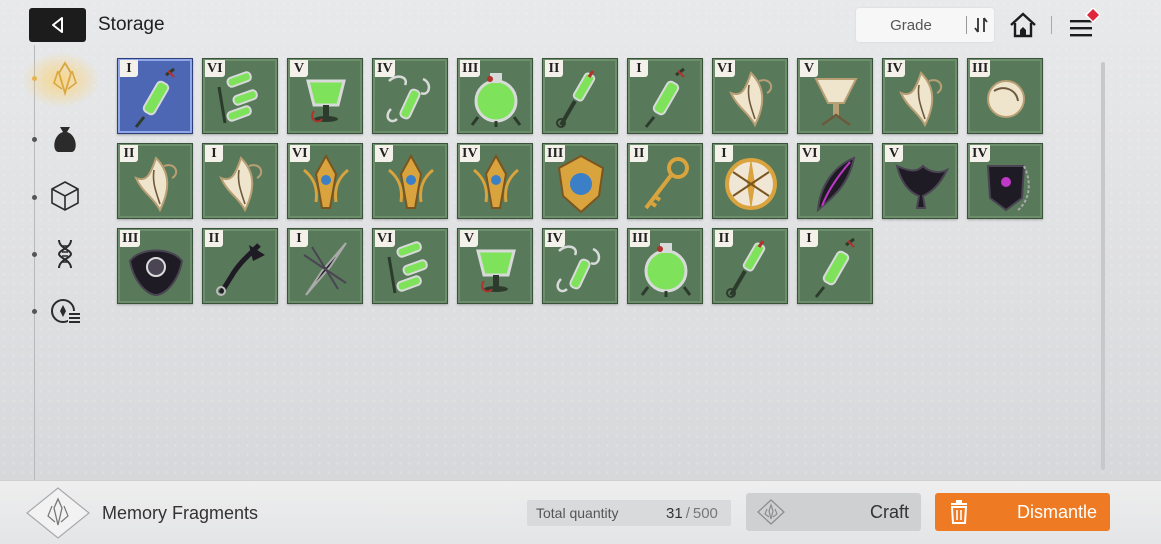 This screenshot has height=544, width=1161. What do you see at coordinates (833, 512) in the screenshot?
I see `craft-button: Craft` at bounding box center [833, 512].